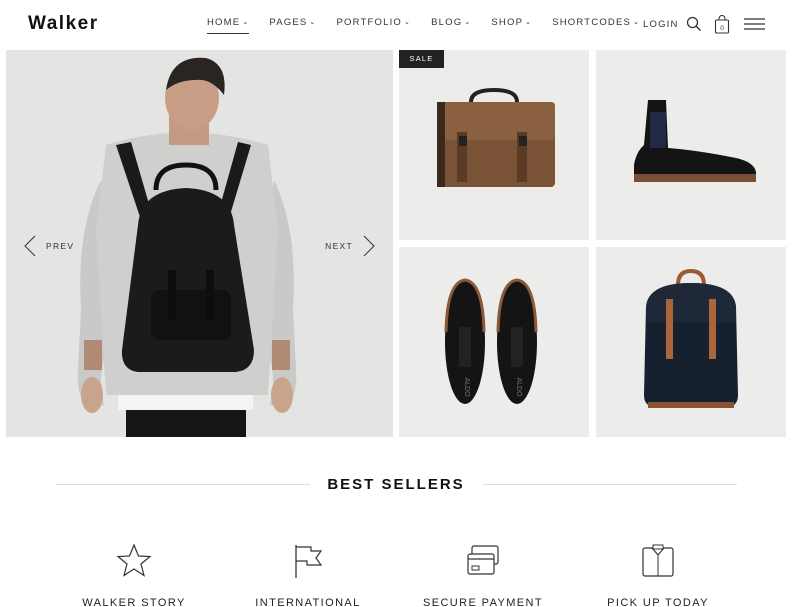 Image resolution: width=792 pixels, height=607 pixels. I want to click on chelsea-boot-image, so click(691, 145).